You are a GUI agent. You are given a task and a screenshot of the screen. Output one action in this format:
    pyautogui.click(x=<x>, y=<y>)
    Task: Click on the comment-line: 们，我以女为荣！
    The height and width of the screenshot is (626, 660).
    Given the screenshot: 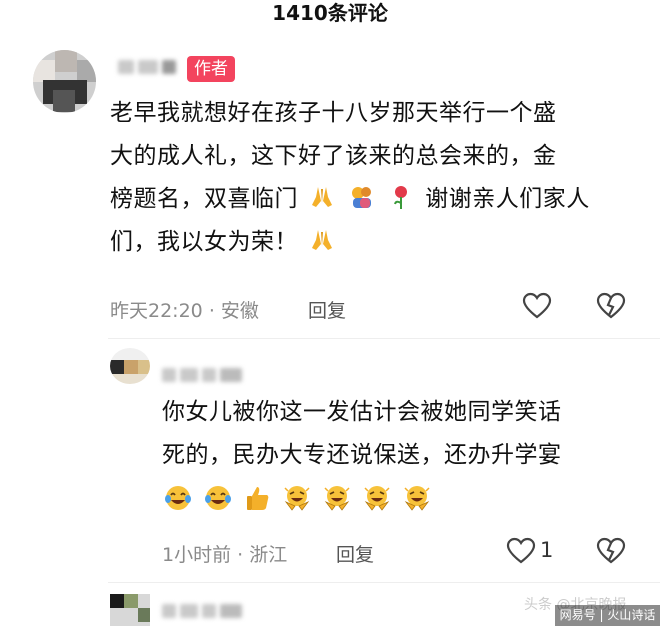 What is the action you would take?
    pyautogui.click(x=370, y=242)
    